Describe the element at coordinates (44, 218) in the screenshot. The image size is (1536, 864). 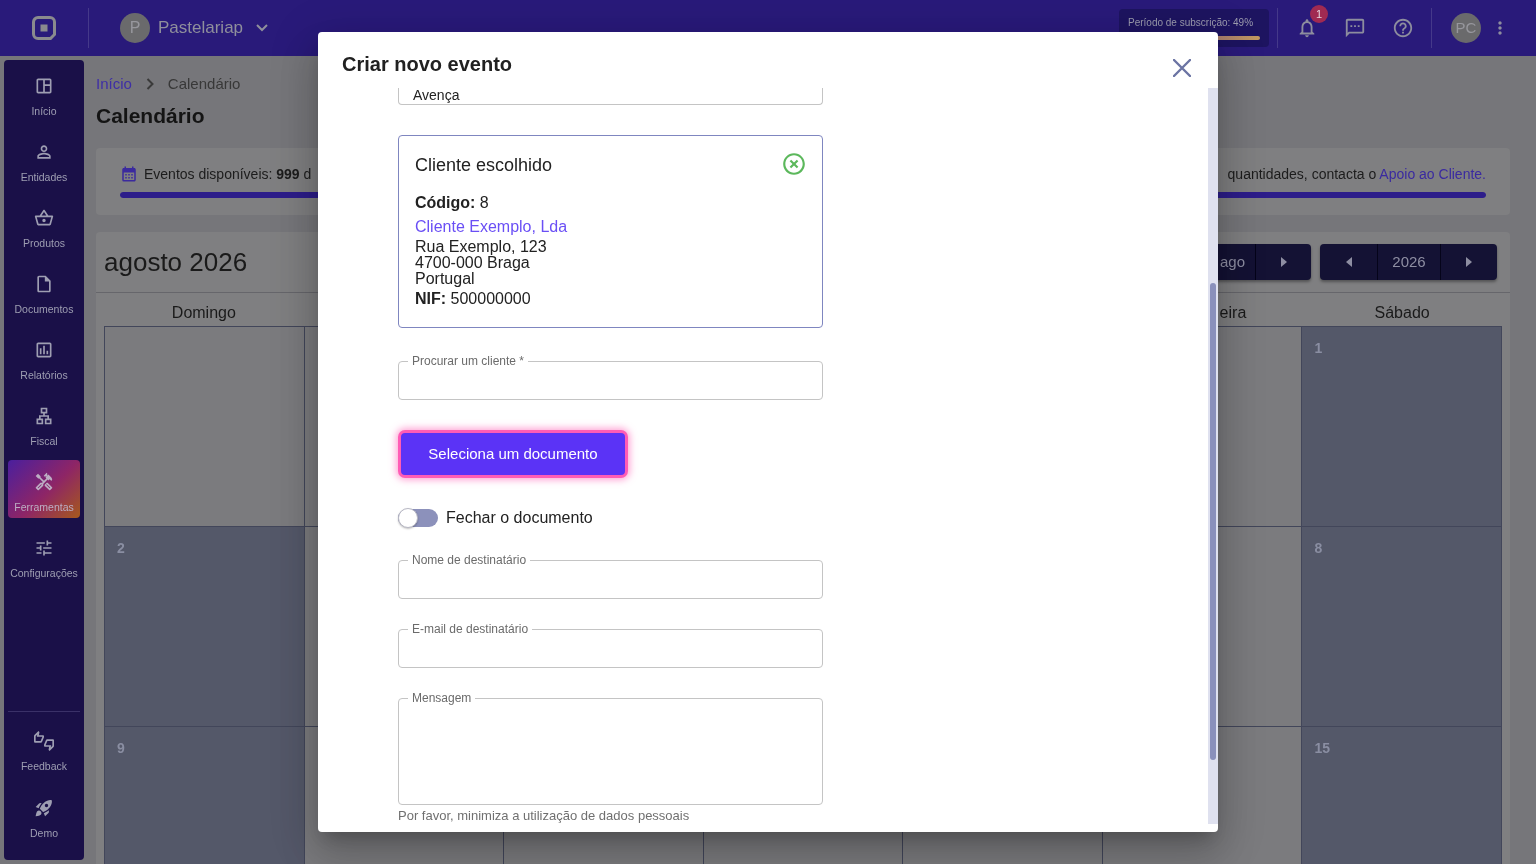
I see `basket-icon` at that location.